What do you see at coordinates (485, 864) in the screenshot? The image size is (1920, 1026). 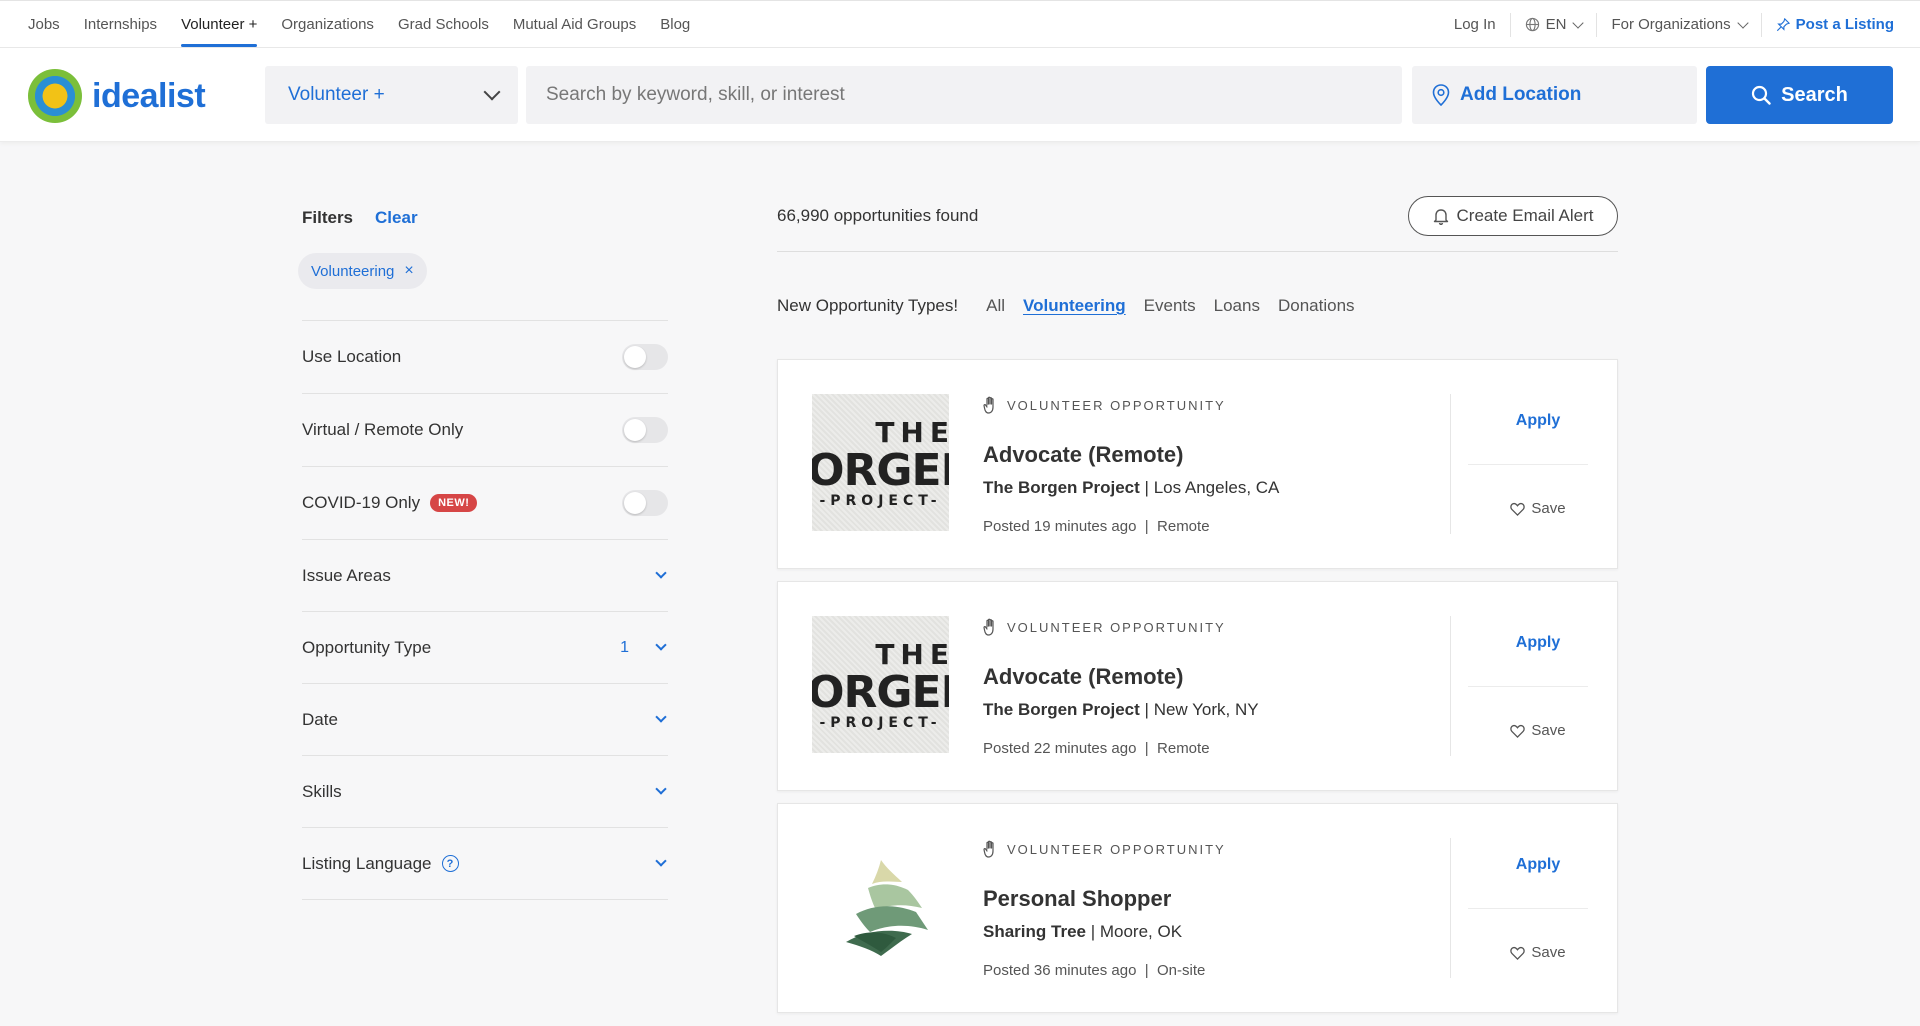 I see `filter-listing-language: Listing Language ?` at bounding box center [485, 864].